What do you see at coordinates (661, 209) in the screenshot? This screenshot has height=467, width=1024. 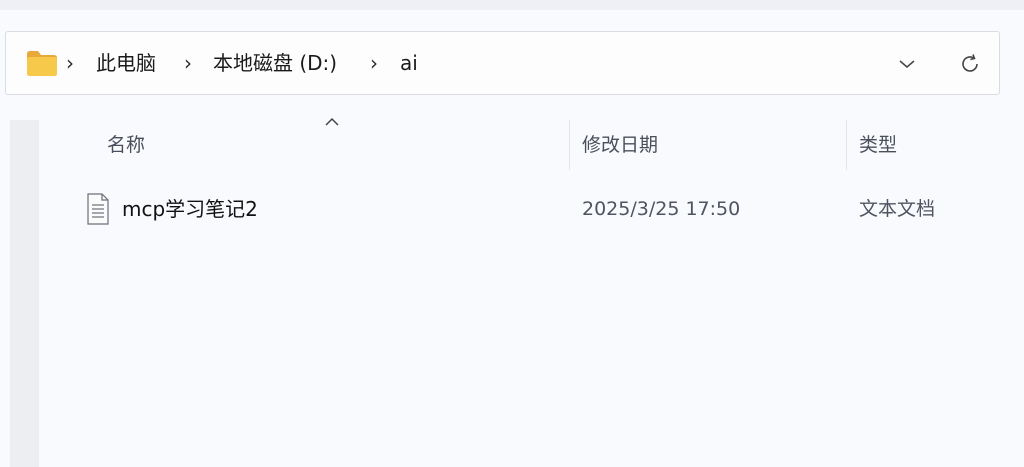 I see `file-modified-date: 2025/3/25 17:50` at bounding box center [661, 209].